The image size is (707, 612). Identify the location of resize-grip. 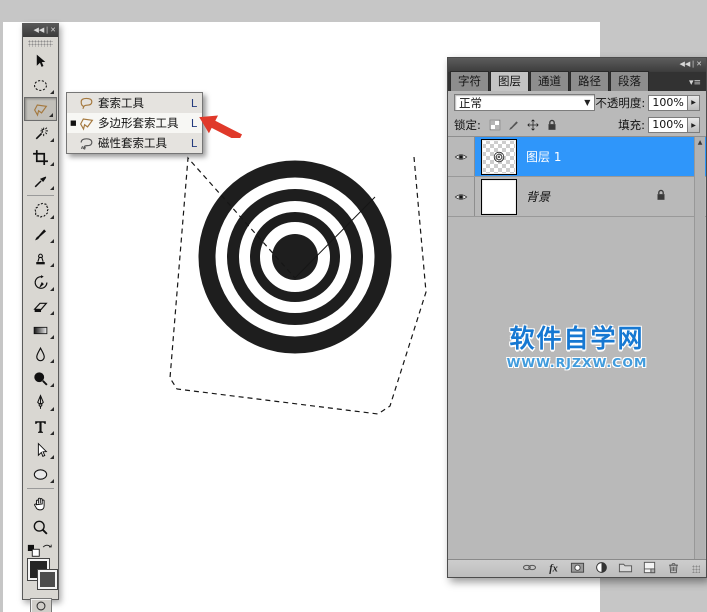
(696, 568).